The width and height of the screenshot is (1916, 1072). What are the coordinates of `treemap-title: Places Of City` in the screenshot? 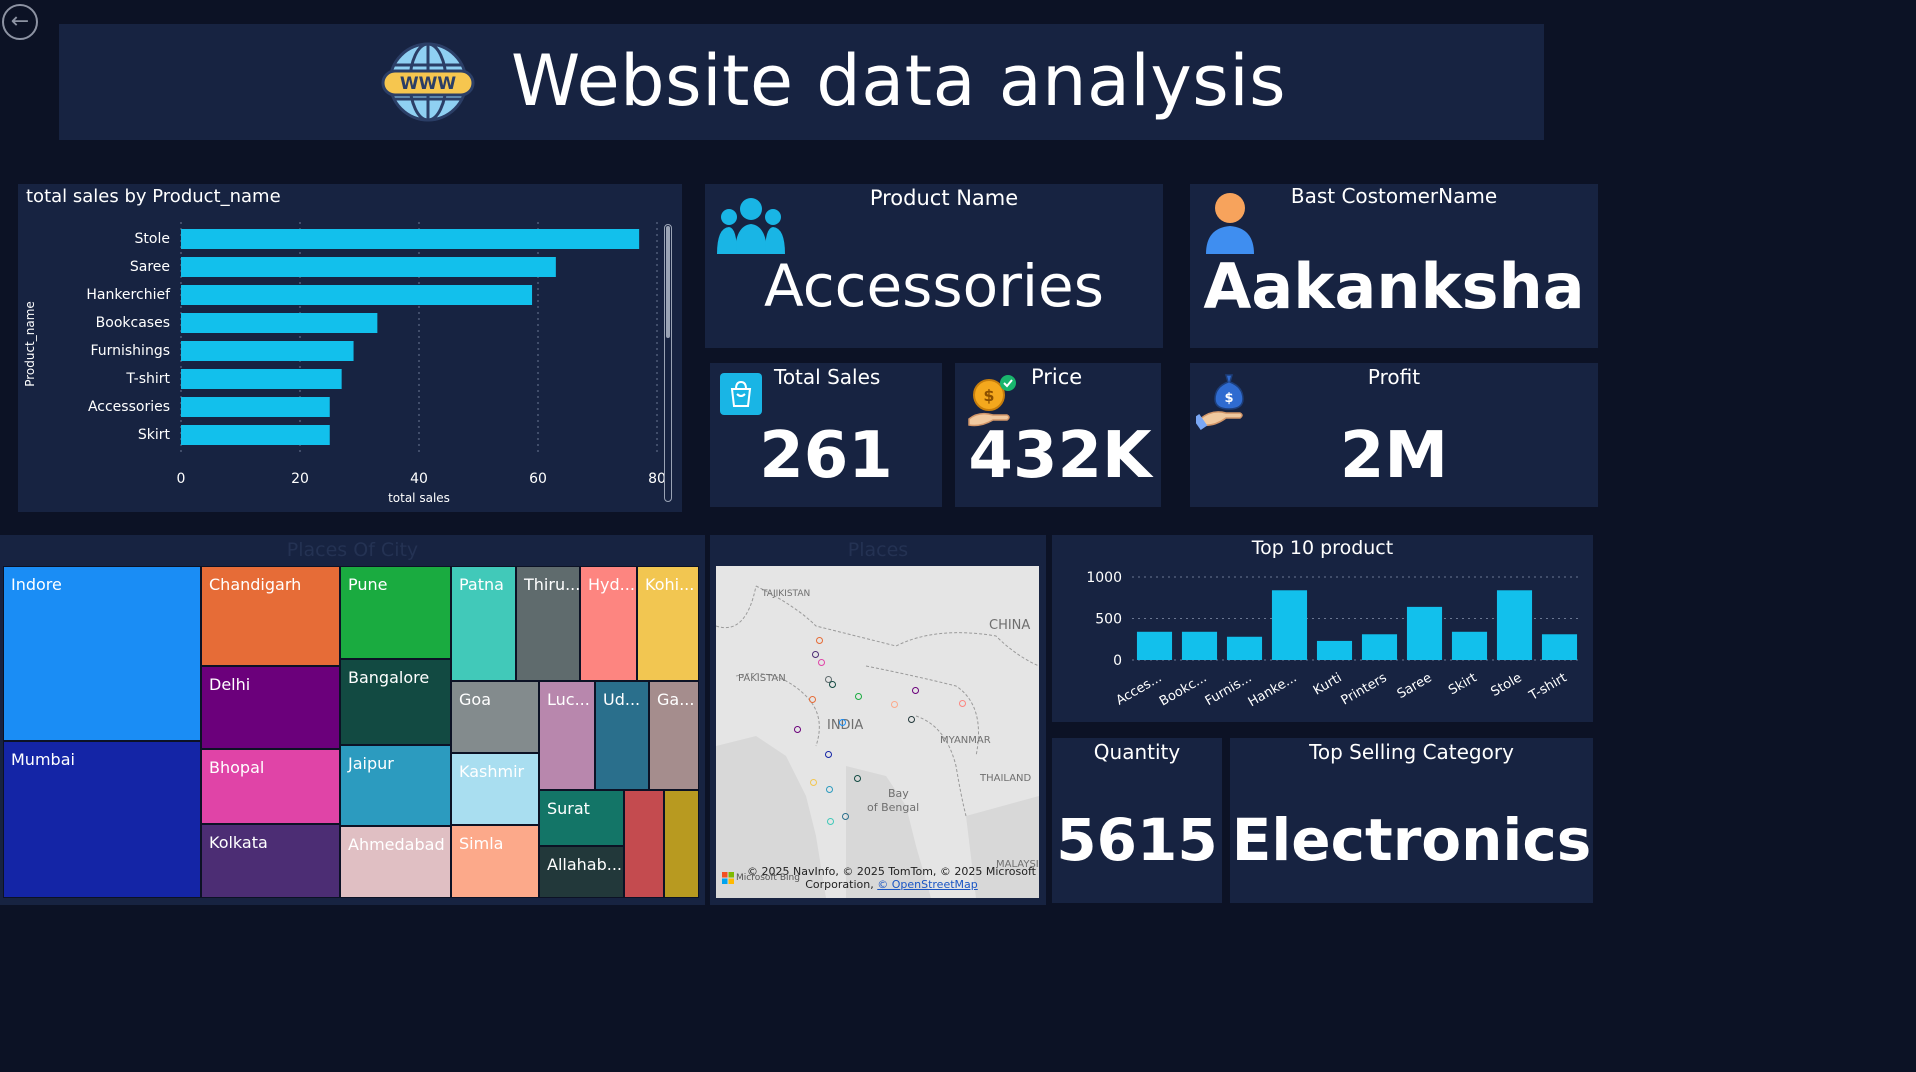 It's located at (352, 550).